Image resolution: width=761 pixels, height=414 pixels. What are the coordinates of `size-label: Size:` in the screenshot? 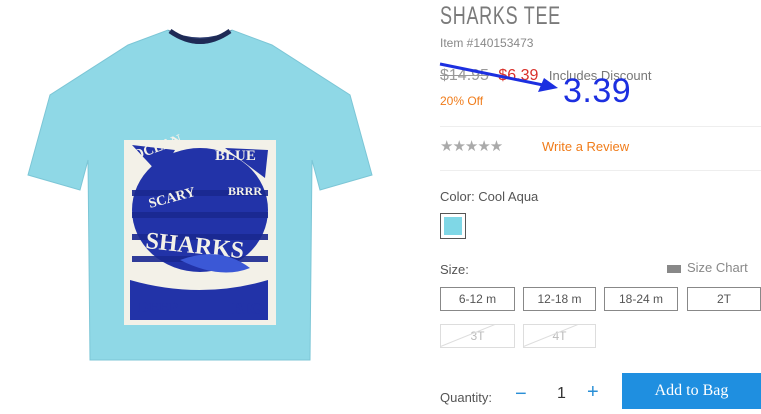 It's located at (454, 269).